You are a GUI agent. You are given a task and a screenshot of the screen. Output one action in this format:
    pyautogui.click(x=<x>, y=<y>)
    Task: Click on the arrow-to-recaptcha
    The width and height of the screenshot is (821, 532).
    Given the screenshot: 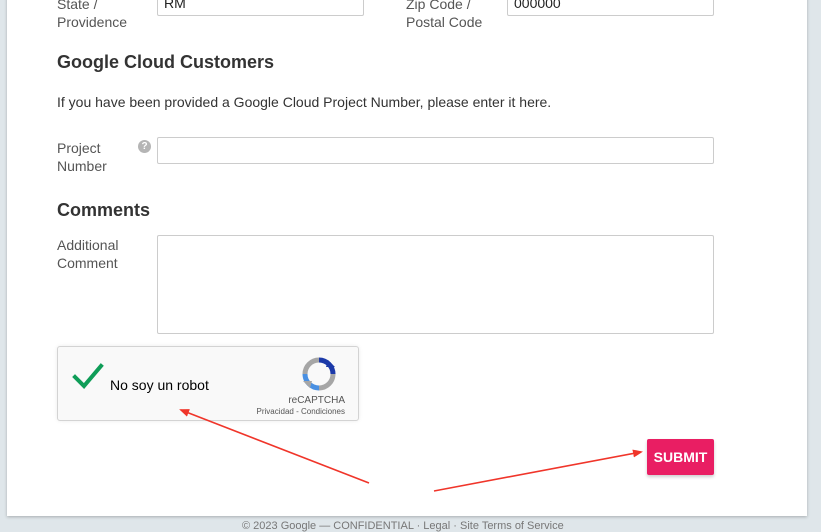 What is the action you would take?
    pyautogui.click(x=274, y=446)
    